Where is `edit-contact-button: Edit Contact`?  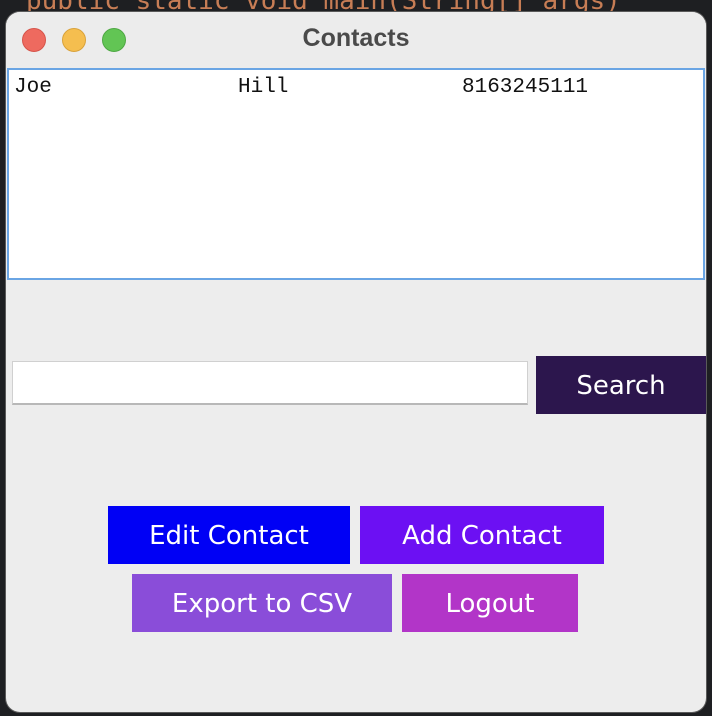 edit-contact-button: Edit Contact is located at coordinates (229, 535).